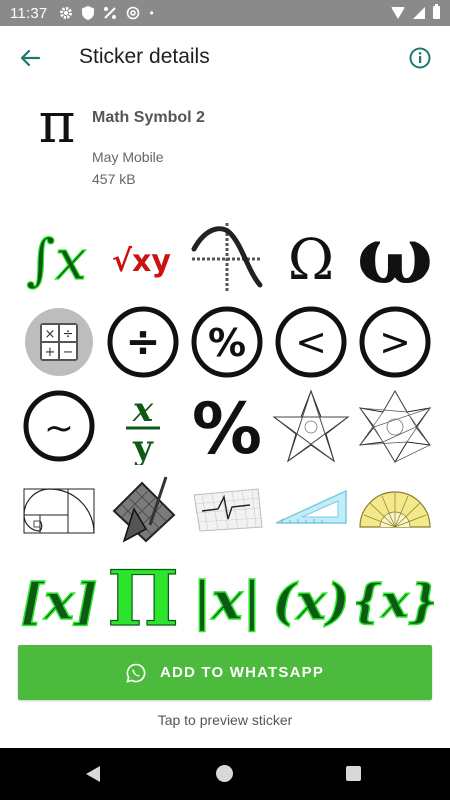  I want to click on sticker-integral-x: ∫x, so click(59, 258).